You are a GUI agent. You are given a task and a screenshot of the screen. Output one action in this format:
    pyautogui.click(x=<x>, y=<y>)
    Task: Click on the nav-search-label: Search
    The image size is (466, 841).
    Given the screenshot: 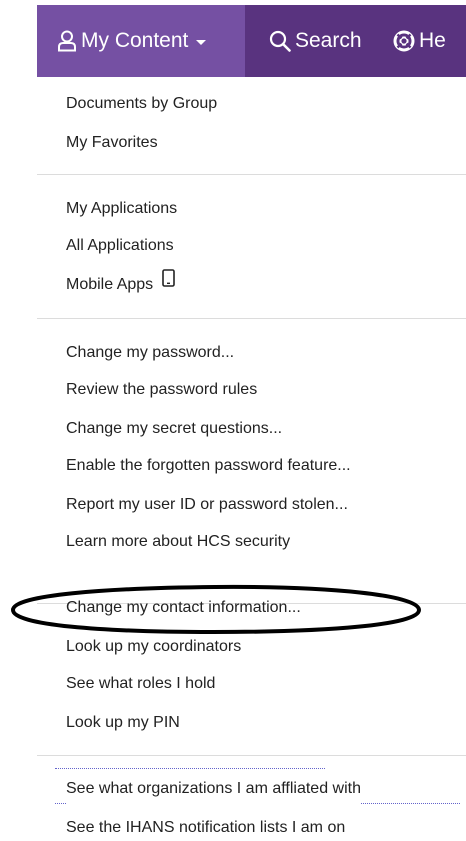 What is the action you would take?
    pyautogui.click(x=328, y=40)
    